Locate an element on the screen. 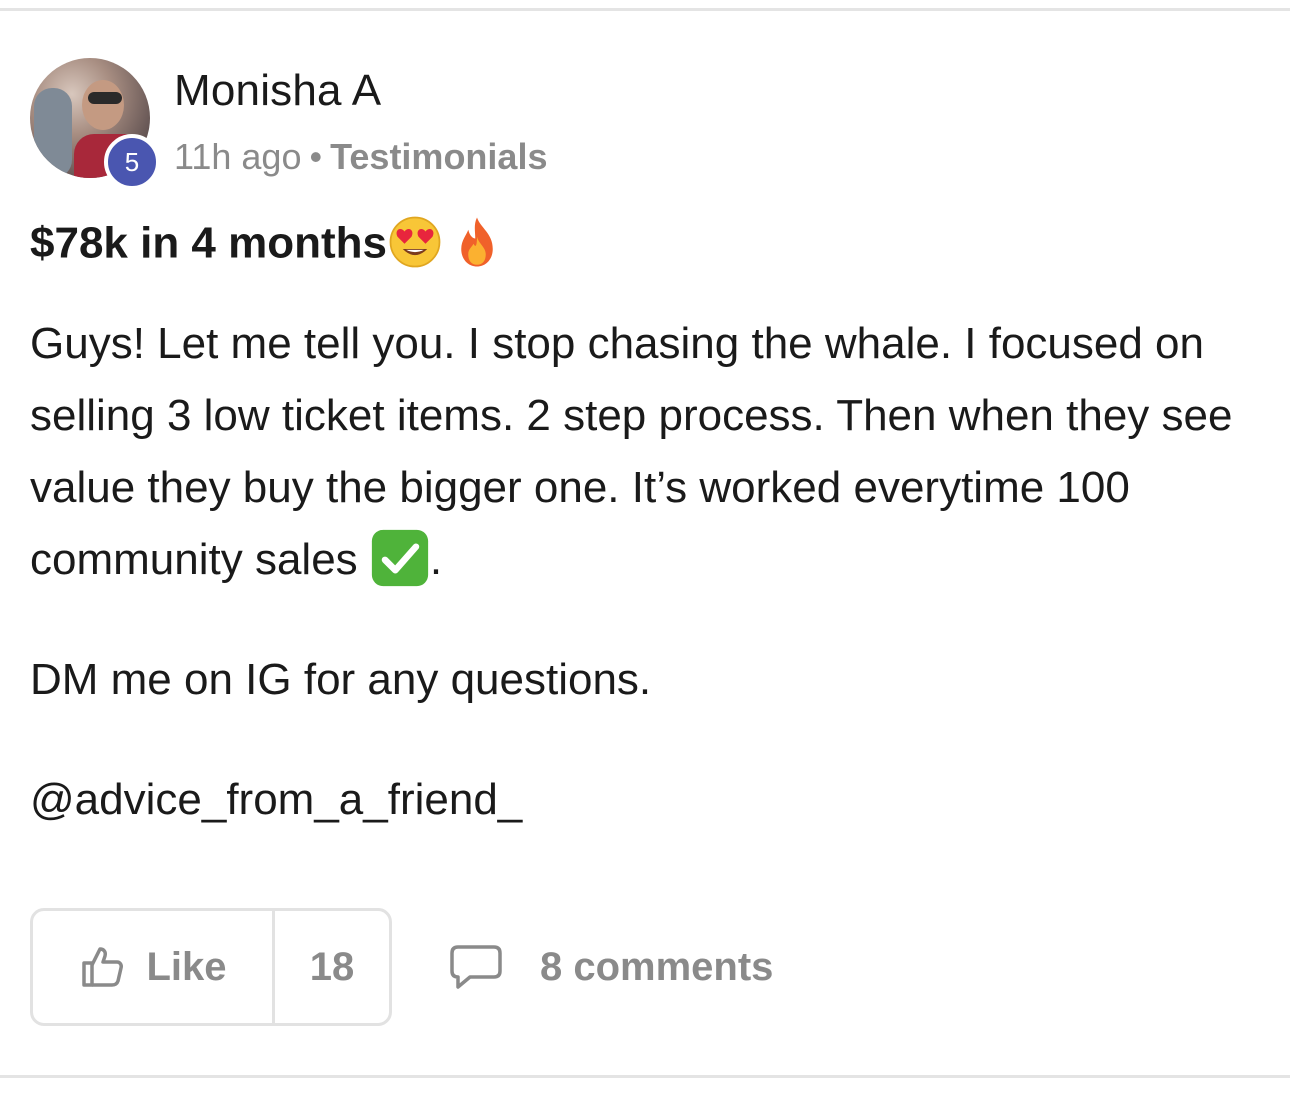 Image resolution: width=1290 pixels, height=1097 pixels. level-badge: 5 is located at coordinates (132, 162).